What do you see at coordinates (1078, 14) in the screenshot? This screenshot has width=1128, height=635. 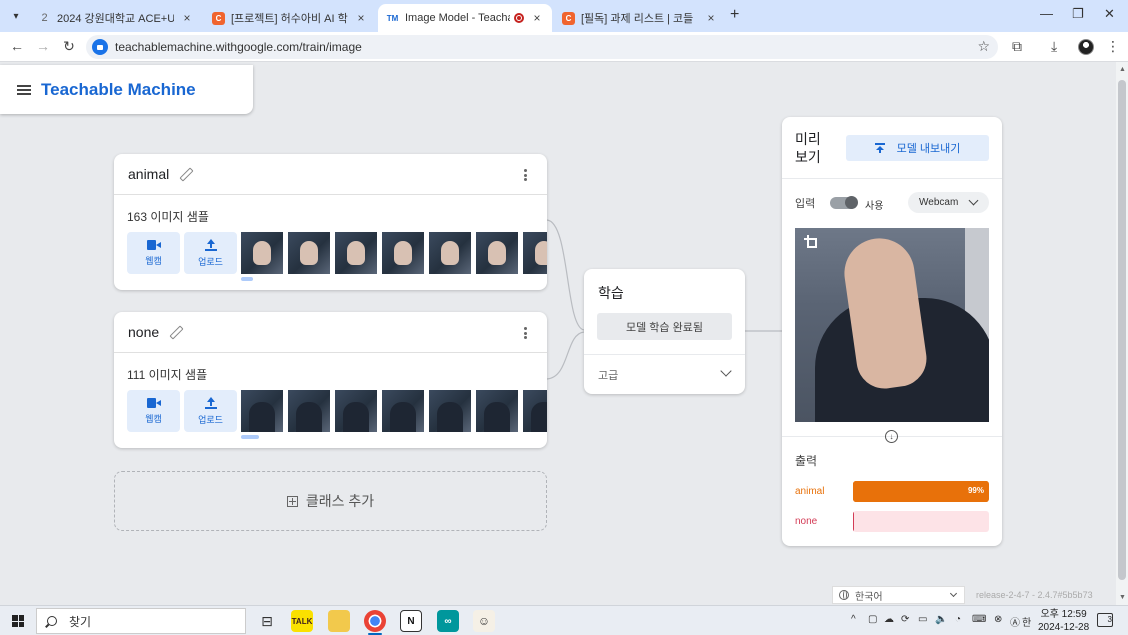 I see `restore-icon: ❐` at bounding box center [1078, 14].